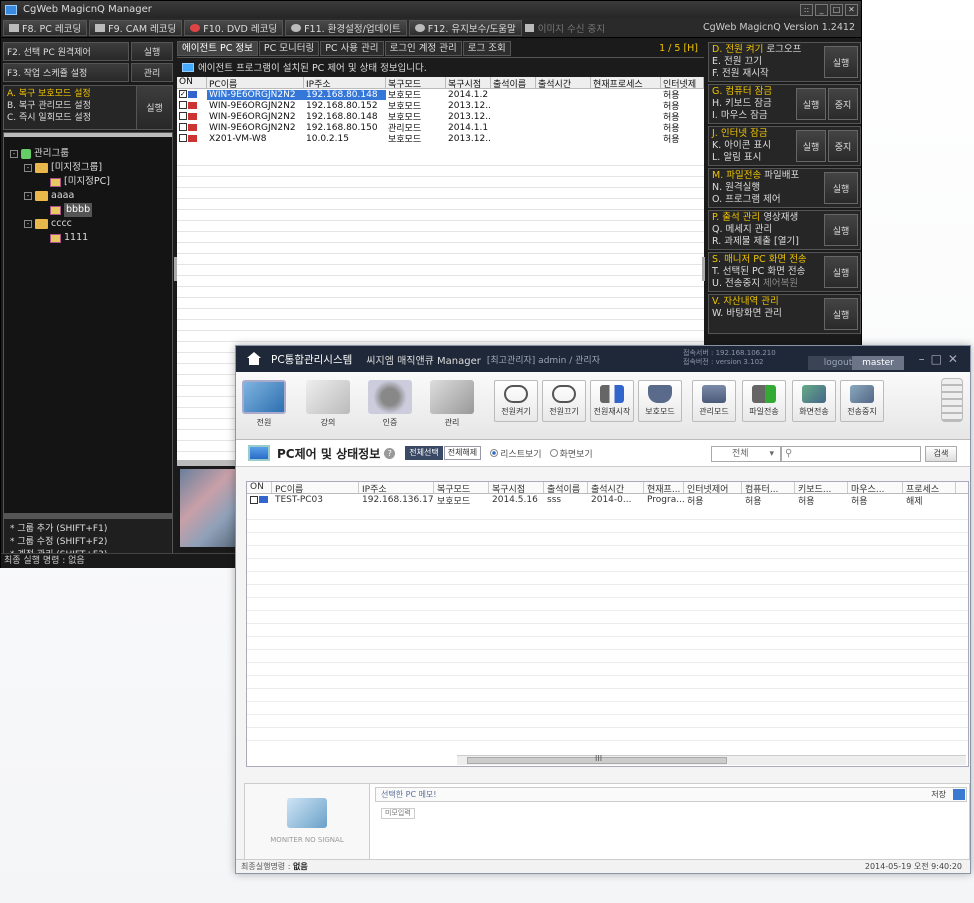  What do you see at coordinates (423, 48) in the screenshot?
I see `tab-login-accounts: 로그인 계정 관리` at bounding box center [423, 48].